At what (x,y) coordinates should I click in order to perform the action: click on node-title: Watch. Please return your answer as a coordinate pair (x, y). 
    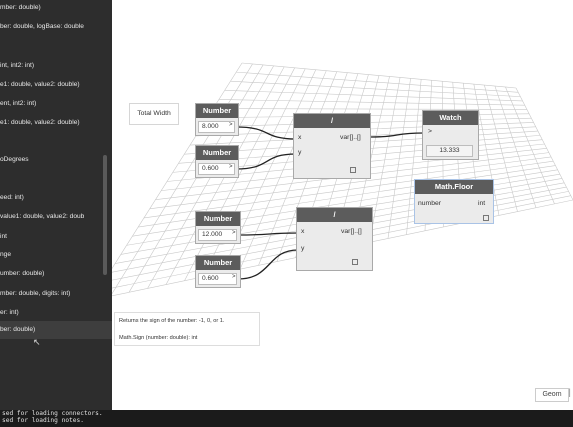
    Looking at the image, I should click on (450, 118).